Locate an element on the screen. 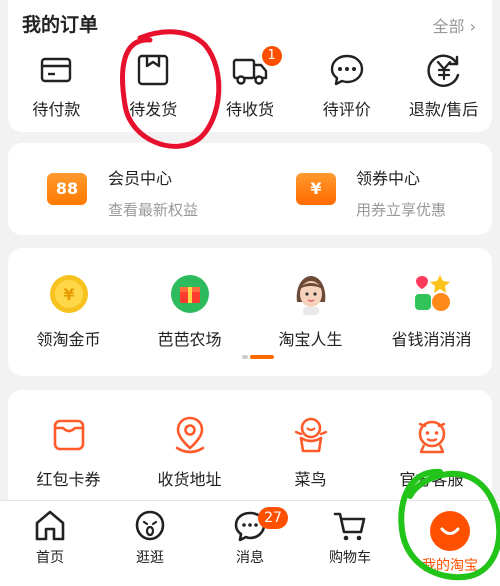  tab-home: 首页 is located at coordinates (50, 543).